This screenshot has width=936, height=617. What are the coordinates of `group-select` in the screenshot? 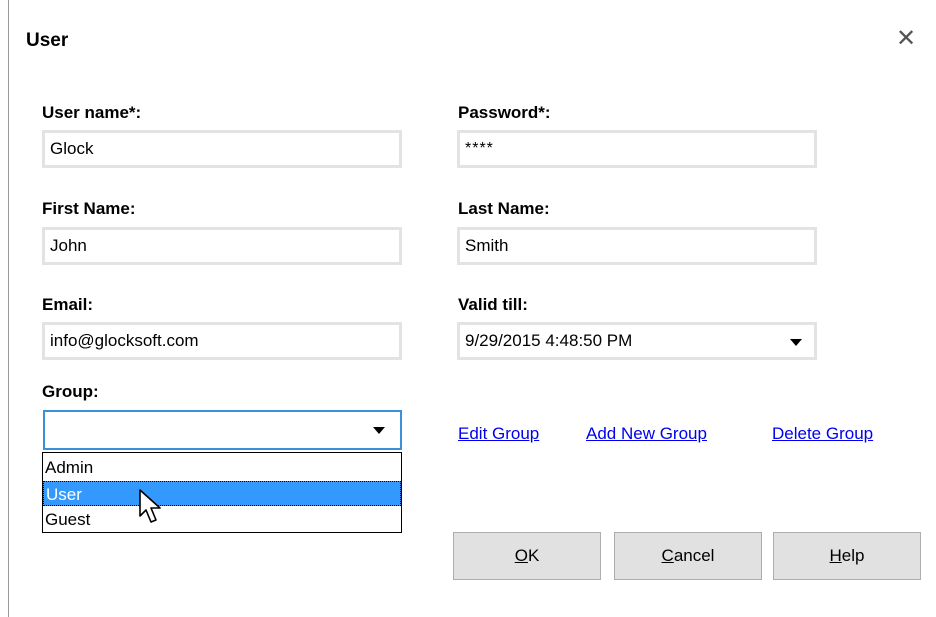 It's located at (222, 430).